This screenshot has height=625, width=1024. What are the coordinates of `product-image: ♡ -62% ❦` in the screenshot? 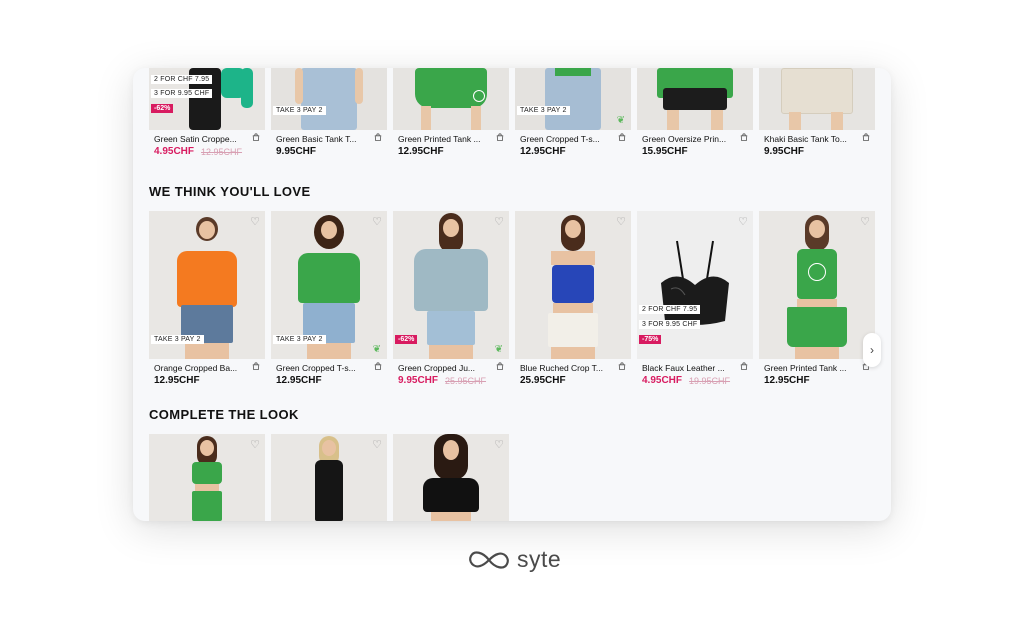 It's located at (451, 285).